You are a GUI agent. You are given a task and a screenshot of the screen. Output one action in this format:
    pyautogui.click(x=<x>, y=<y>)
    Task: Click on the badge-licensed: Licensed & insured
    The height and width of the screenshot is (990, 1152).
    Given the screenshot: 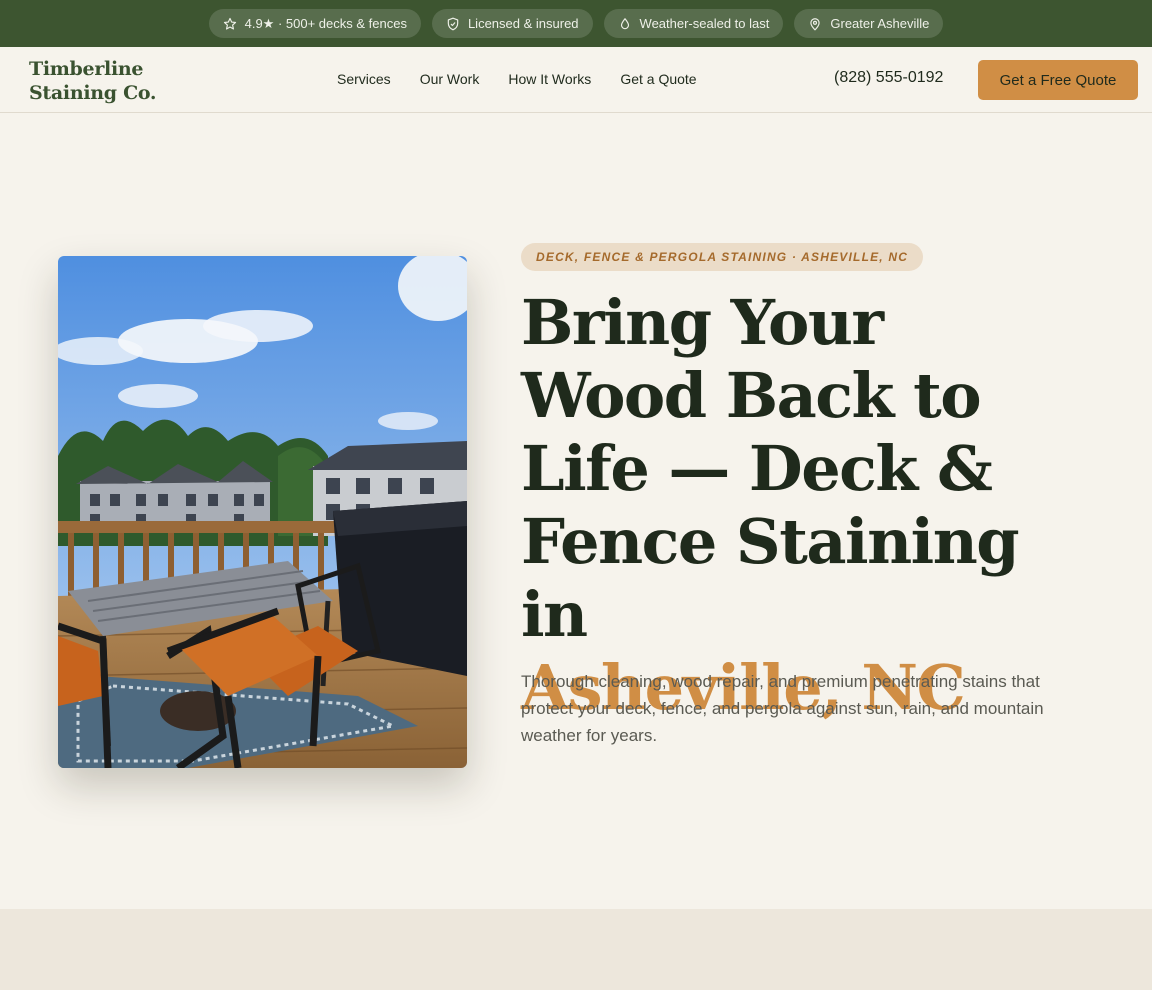 What is the action you would take?
    pyautogui.click(x=512, y=23)
    